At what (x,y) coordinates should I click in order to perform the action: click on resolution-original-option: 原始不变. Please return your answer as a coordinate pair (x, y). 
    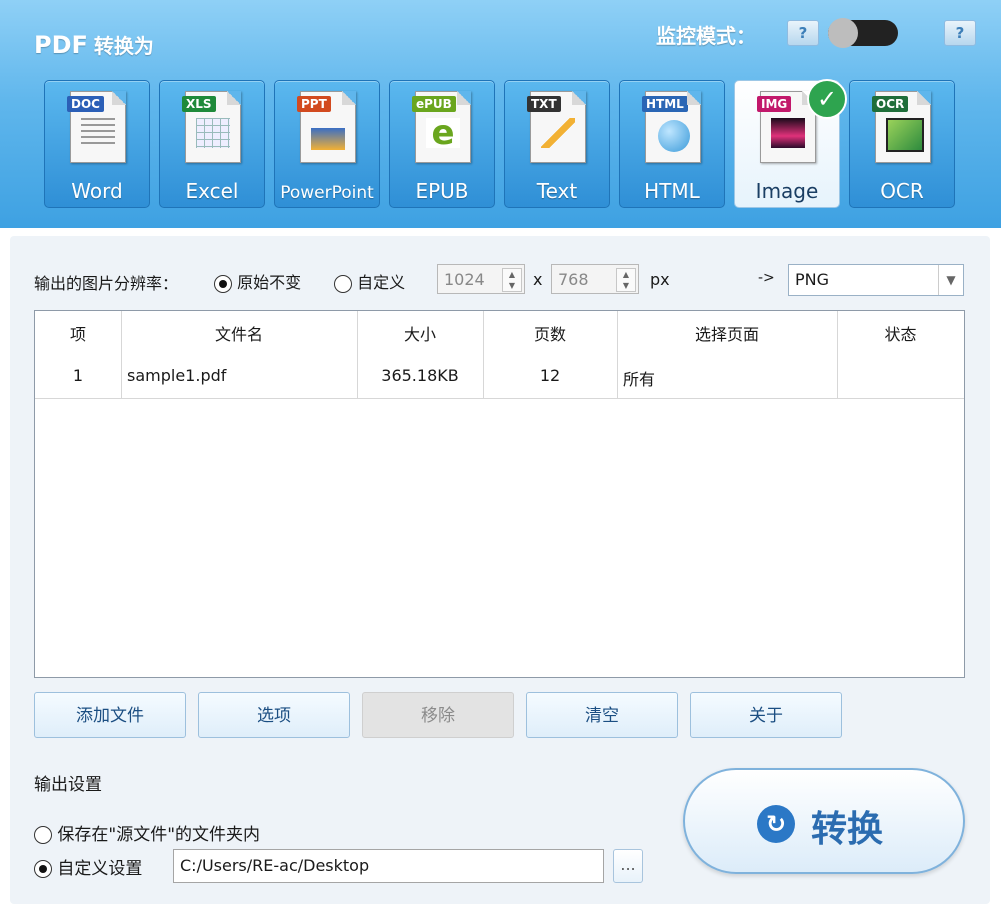
    Looking at the image, I should click on (257, 281).